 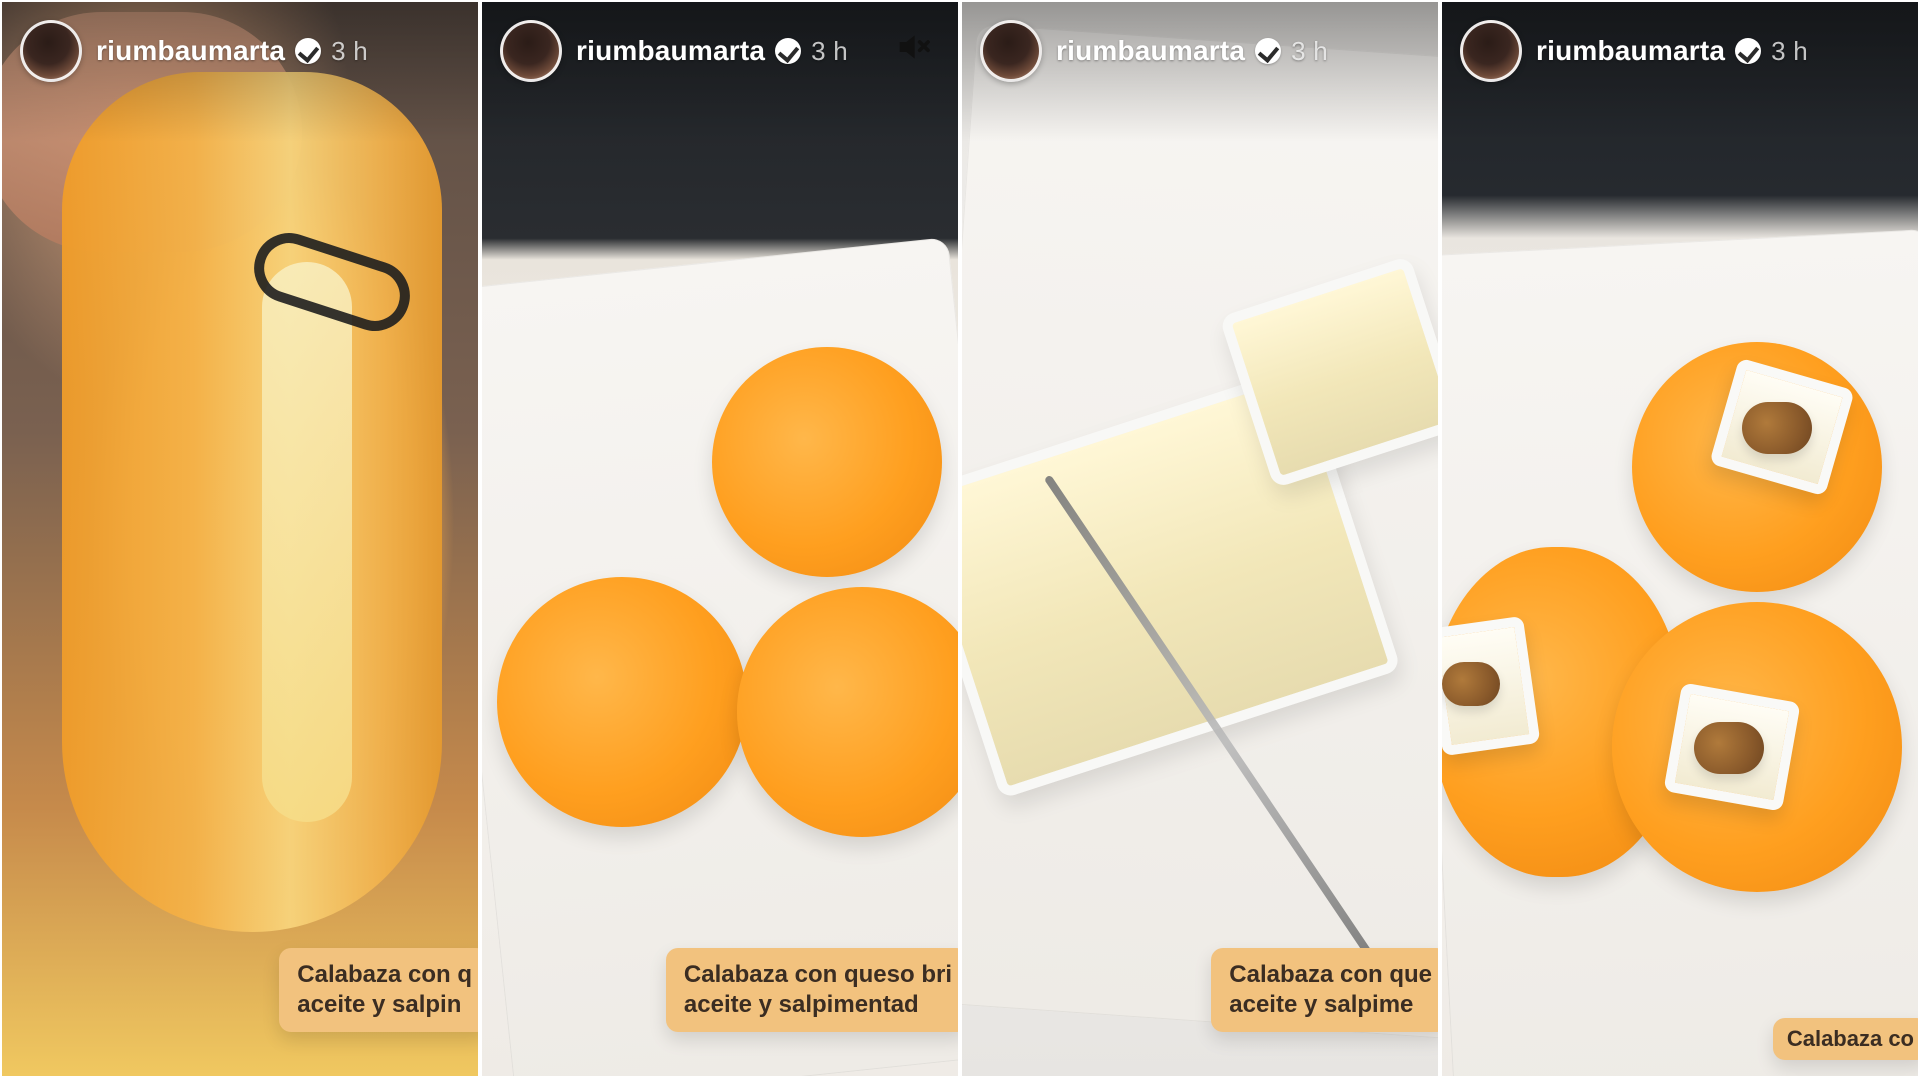 What do you see at coordinates (1330, 974) in the screenshot?
I see `caption-line-1: Calabaza con que` at bounding box center [1330, 974].